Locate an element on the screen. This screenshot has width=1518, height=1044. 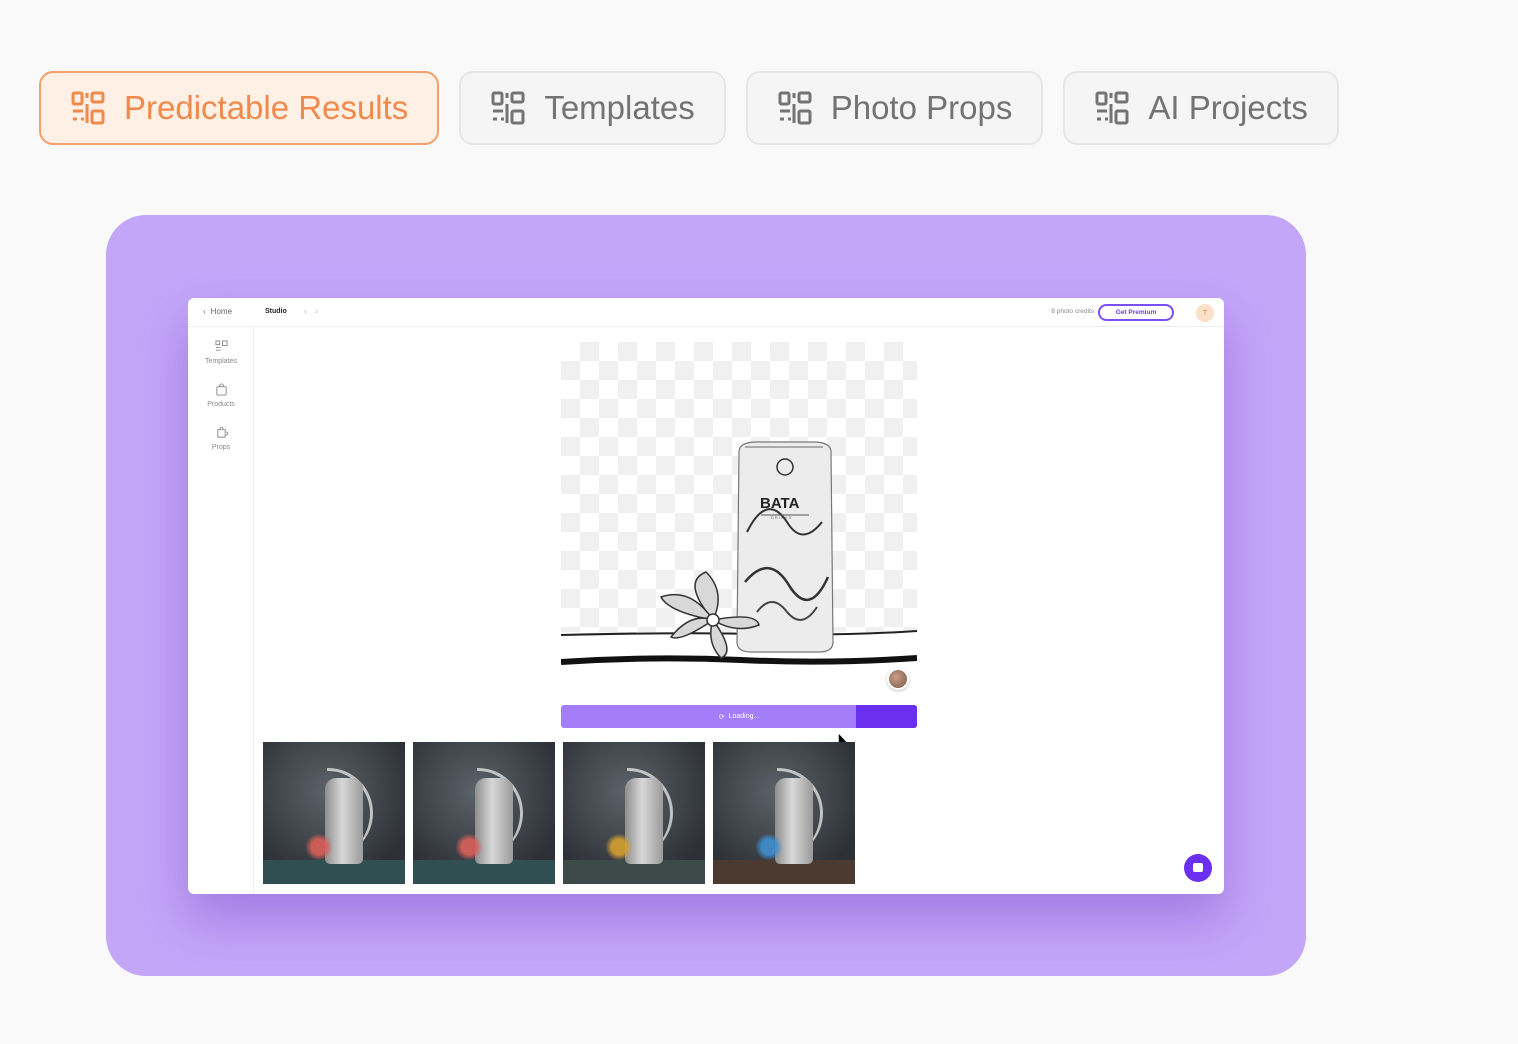
tab-predictable-results: Predictable Results is located at coordinates (239, 108).